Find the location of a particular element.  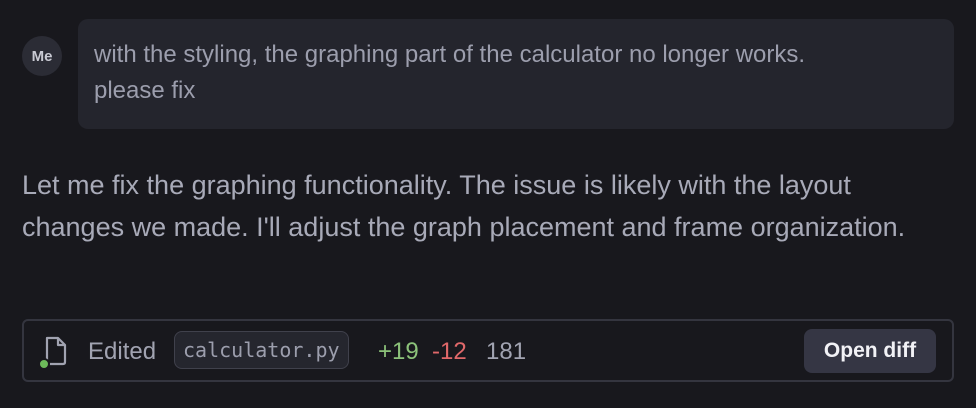

open-diff-button: Open diff is located at coordinates (870, 351).